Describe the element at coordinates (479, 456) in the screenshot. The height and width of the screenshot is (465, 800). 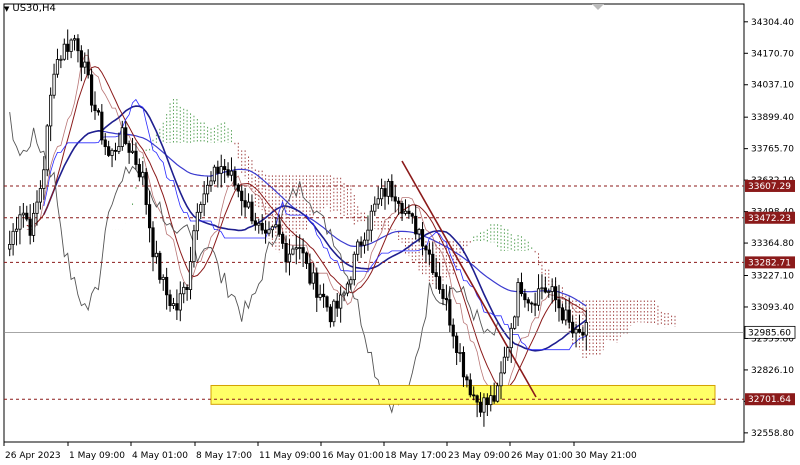
I see `x-tick-label: 23 May 09:00` at that location.